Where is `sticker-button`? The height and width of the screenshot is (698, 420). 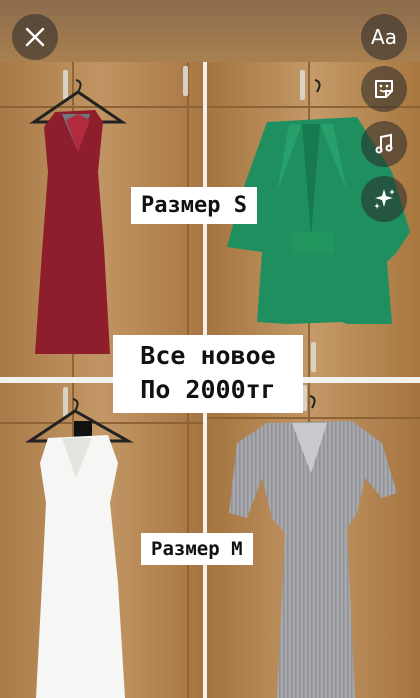 sticker-button is located at coordinates (384, 89).